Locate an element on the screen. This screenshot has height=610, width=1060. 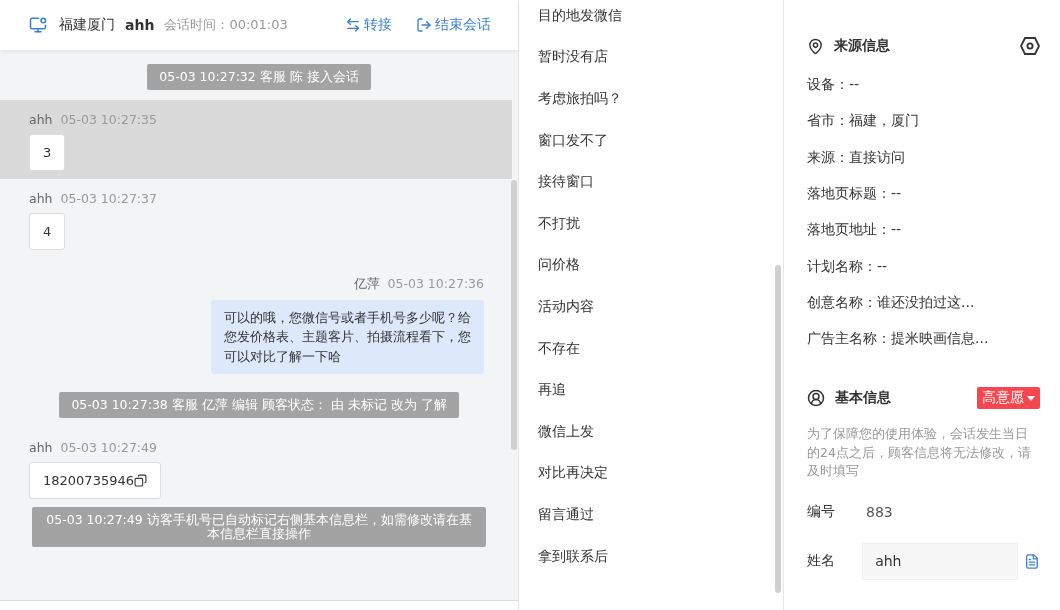
info-row-text: 设备：-- is located at coordinates (834, 85).